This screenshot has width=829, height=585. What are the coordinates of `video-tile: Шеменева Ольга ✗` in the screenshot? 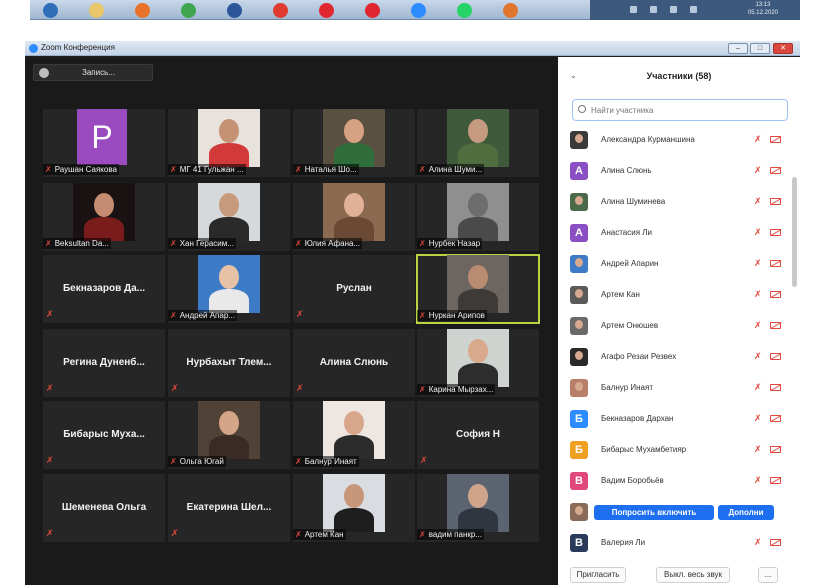 It's located at (104, 508).